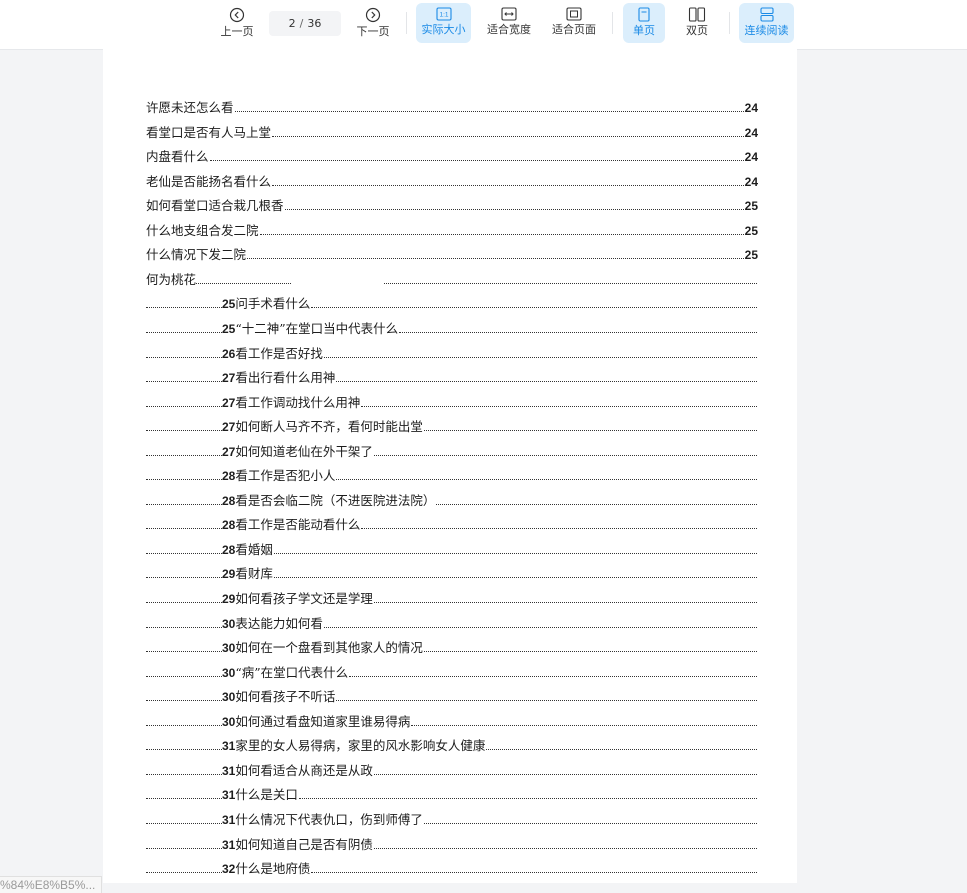 The image size is (967, 893). Describe the element at coordinates (190, 107) in the screenshot. I see `toc-entry-title: 许愿未还怎么看` at that location.